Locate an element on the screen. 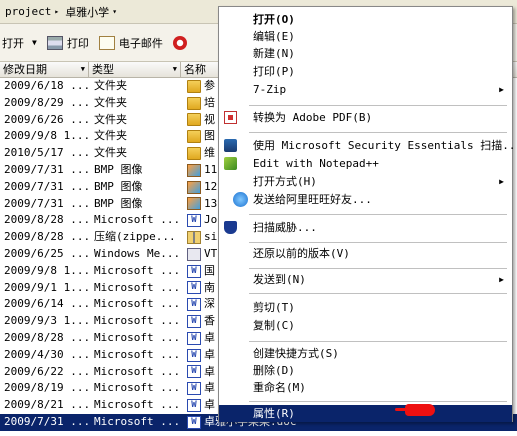 The image size is (517, 436). column-header-date: 修改日期 ▼ is located at coordinates (44, 70).